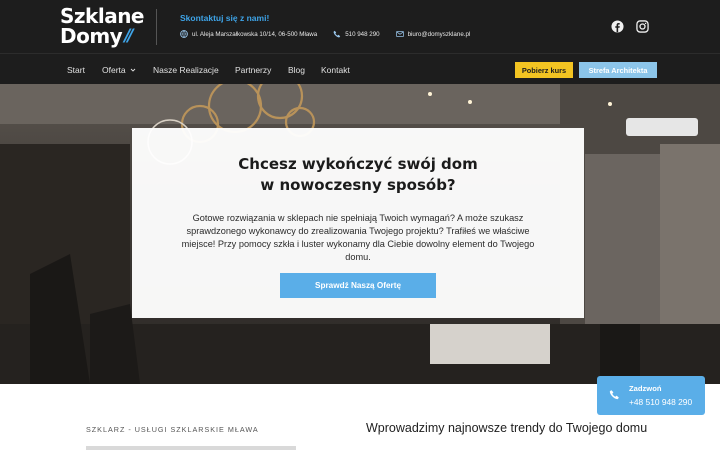 The image size is (720, 450). I want to click on architect-zone-button: Strefa Architekta, so click(618, 70).